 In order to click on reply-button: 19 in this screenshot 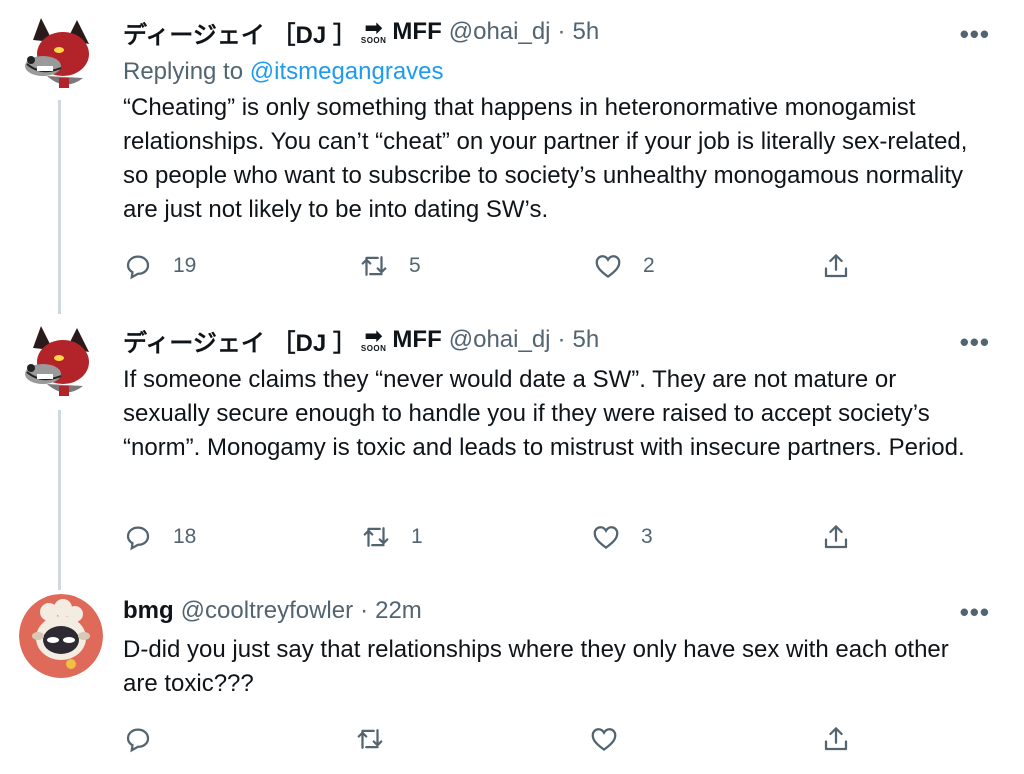, I will do `click(159, 266)`.